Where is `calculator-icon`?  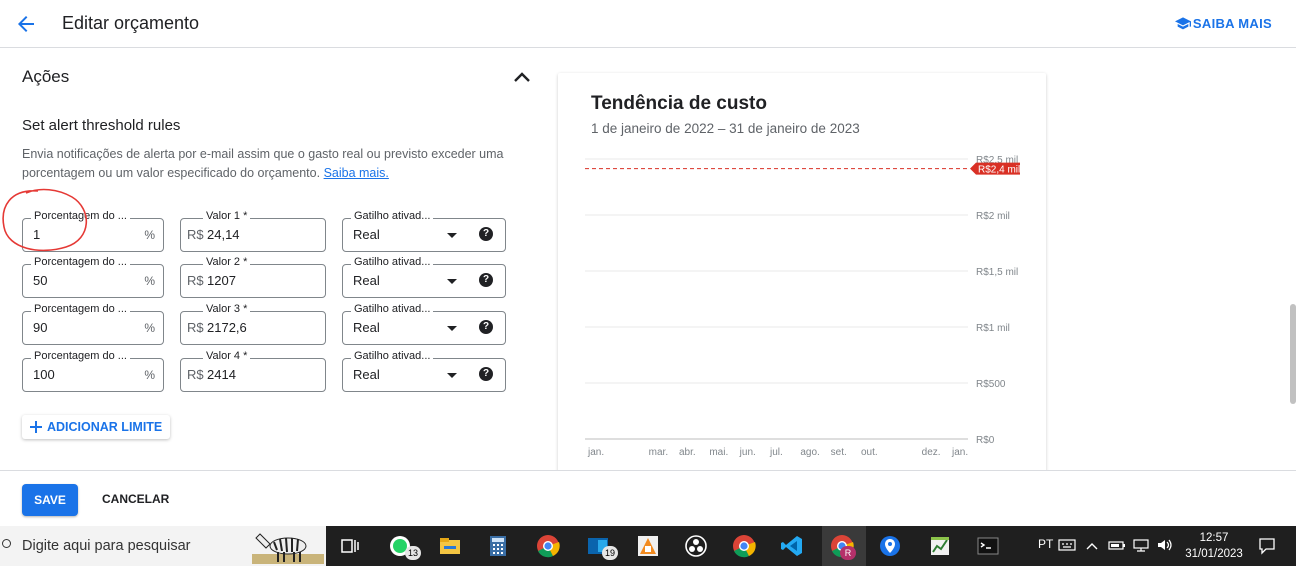
calculator-icon is located at coordinates (498, 546).